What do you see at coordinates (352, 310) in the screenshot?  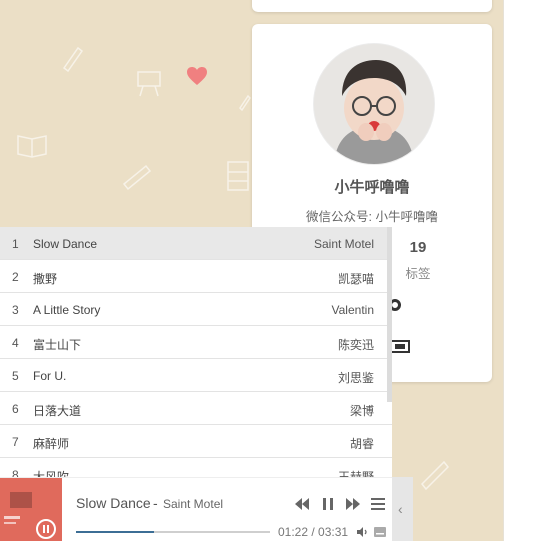 I see `track-artist: Valentin` at bounding box center [352, 310].